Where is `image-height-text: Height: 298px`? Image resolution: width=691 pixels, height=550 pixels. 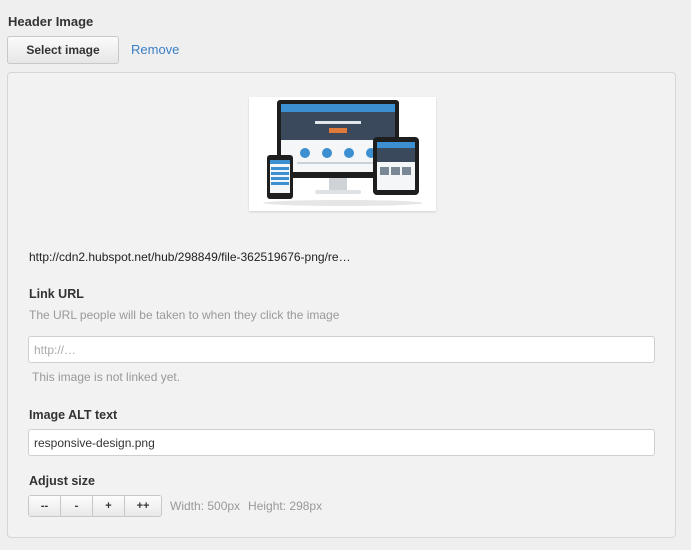 image-height-text: Height: 298px is located at coordinates (285, 506).